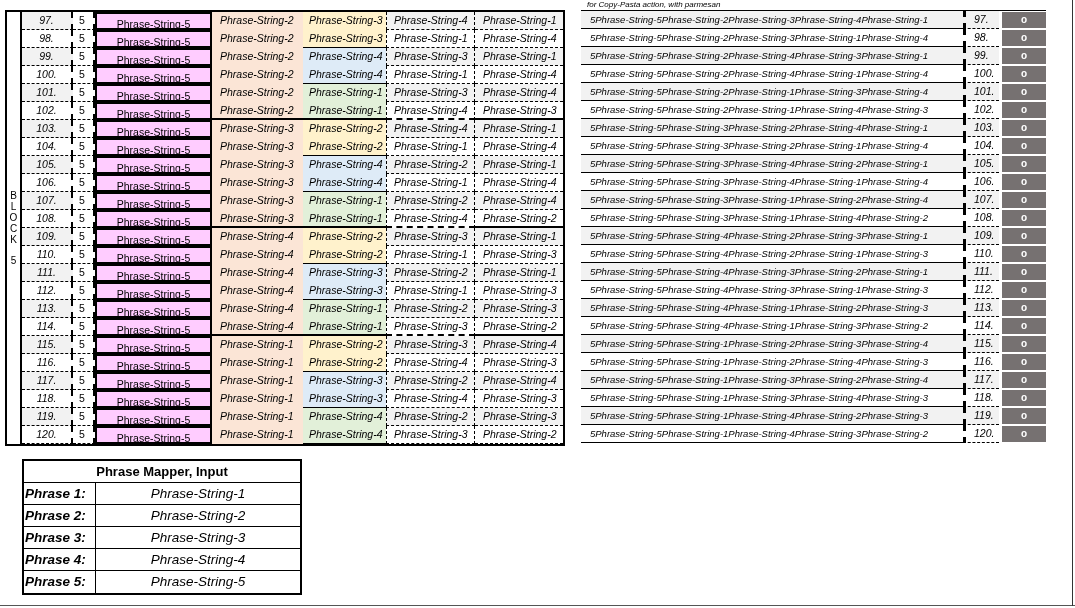  Describe the element at coordinates (981, 434) in the screenshot. I see `row-number: 120.` at that location.